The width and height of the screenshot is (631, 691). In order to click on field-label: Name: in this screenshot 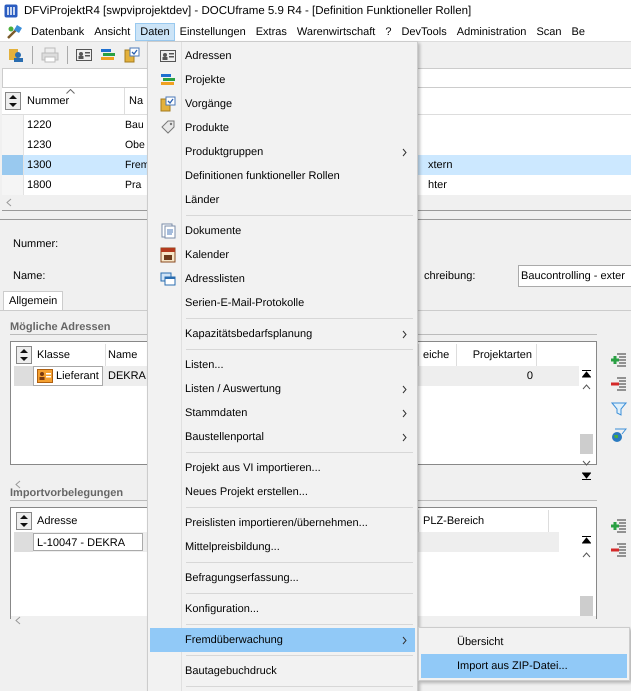, I will do `click(29, 276)`.